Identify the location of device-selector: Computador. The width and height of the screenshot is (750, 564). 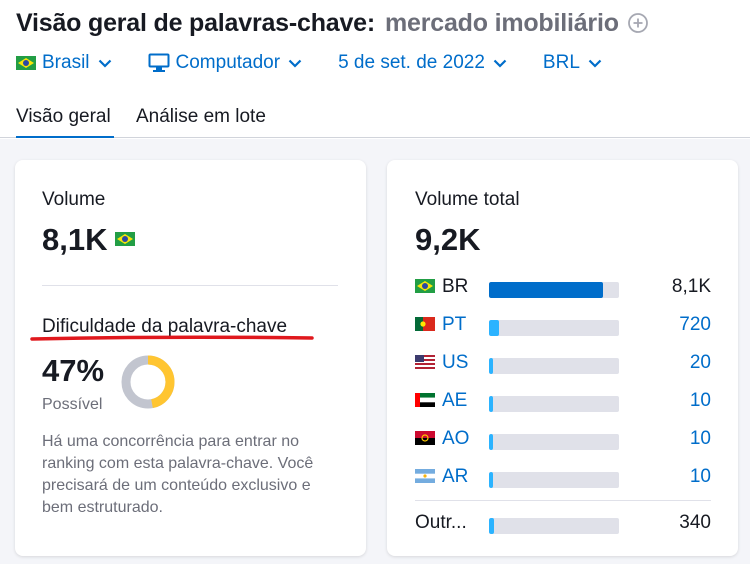
(225, 63).